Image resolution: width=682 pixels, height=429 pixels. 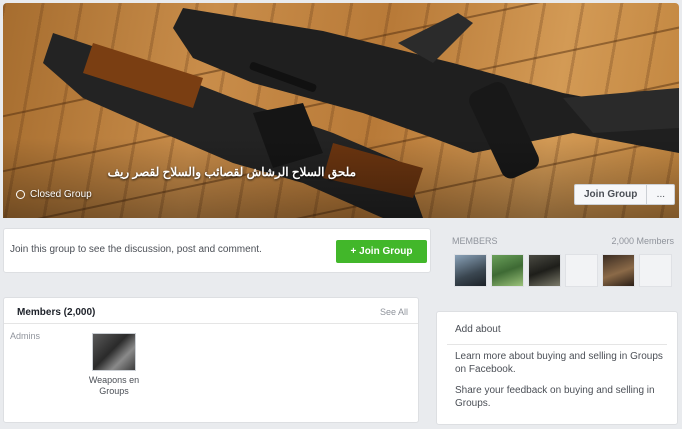 I want to click on sidebar-members-count: 2,000 Members, so click(x=642, y=241).